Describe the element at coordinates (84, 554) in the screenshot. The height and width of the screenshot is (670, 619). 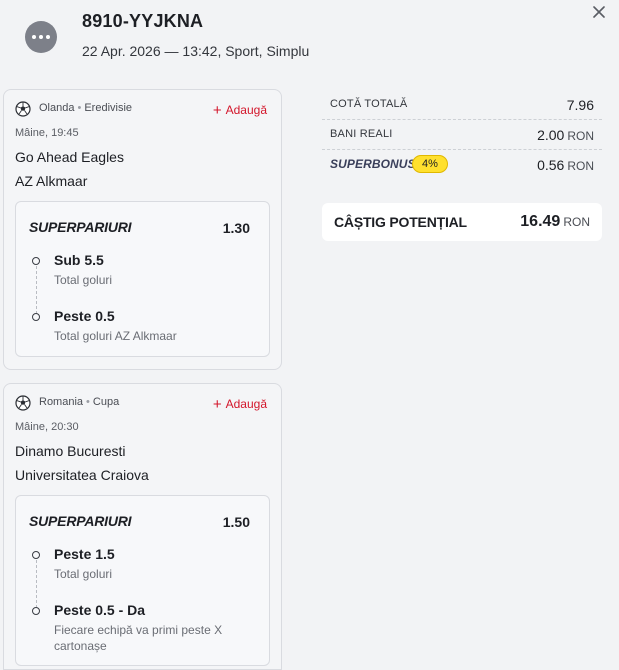
I see `selection-name: Peste 1.5` at that location.